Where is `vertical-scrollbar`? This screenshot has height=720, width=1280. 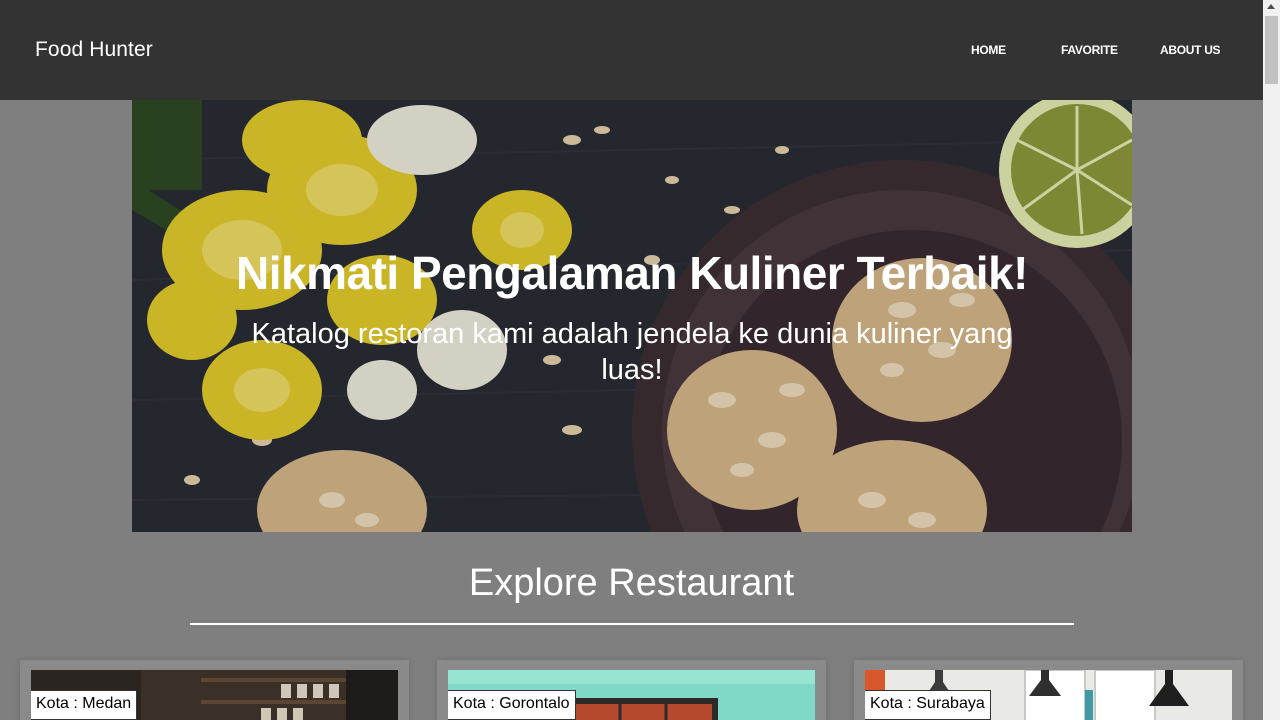 vertical-scrollbar is located at coordinates (1271, 360).